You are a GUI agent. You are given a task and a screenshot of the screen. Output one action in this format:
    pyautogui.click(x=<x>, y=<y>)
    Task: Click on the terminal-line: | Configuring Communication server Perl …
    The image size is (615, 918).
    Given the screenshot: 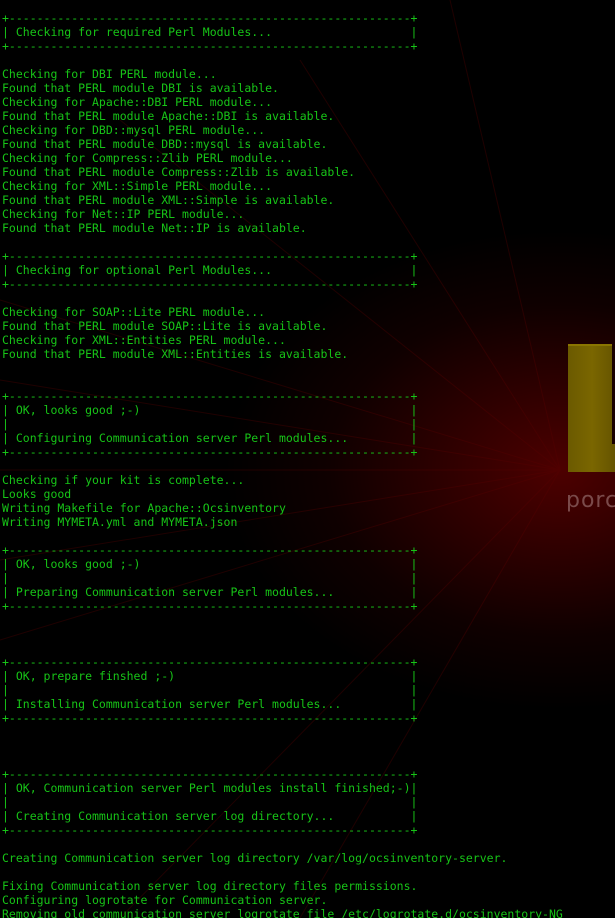 What is the action you would take?
    pyautogui.click(x=210, y=438)
    